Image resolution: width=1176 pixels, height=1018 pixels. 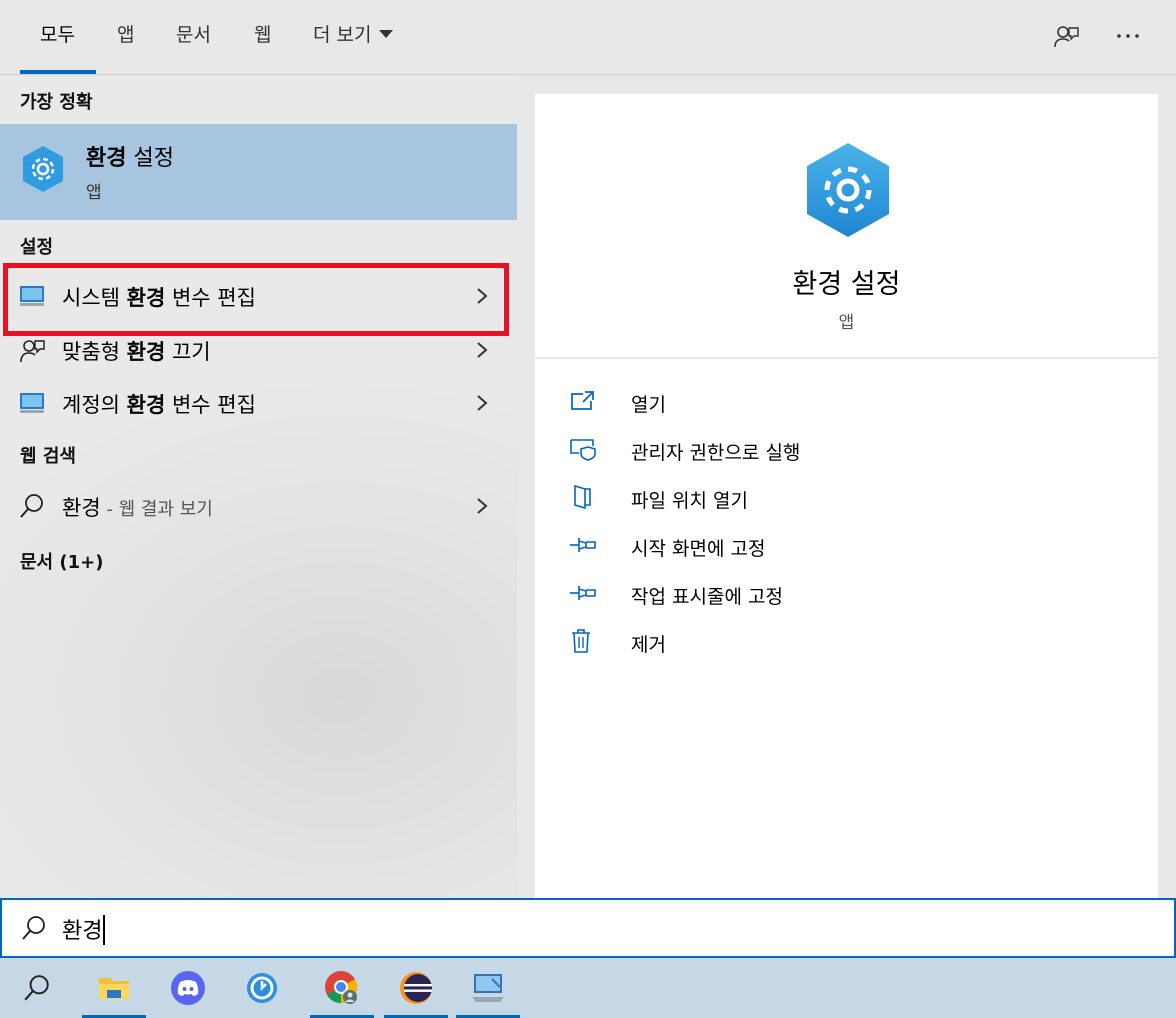 I want to click on tab-documents: 문서, so click(x=193, y=37).